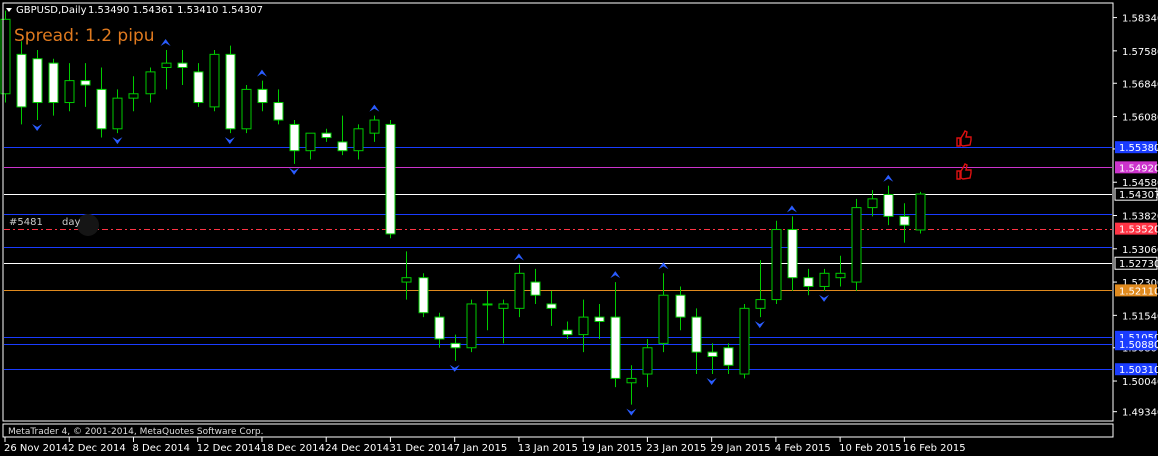 This screenshot has width=1158, height=456. I want to click on level-price-tag-text: 1.54920, so click(1138, 168).